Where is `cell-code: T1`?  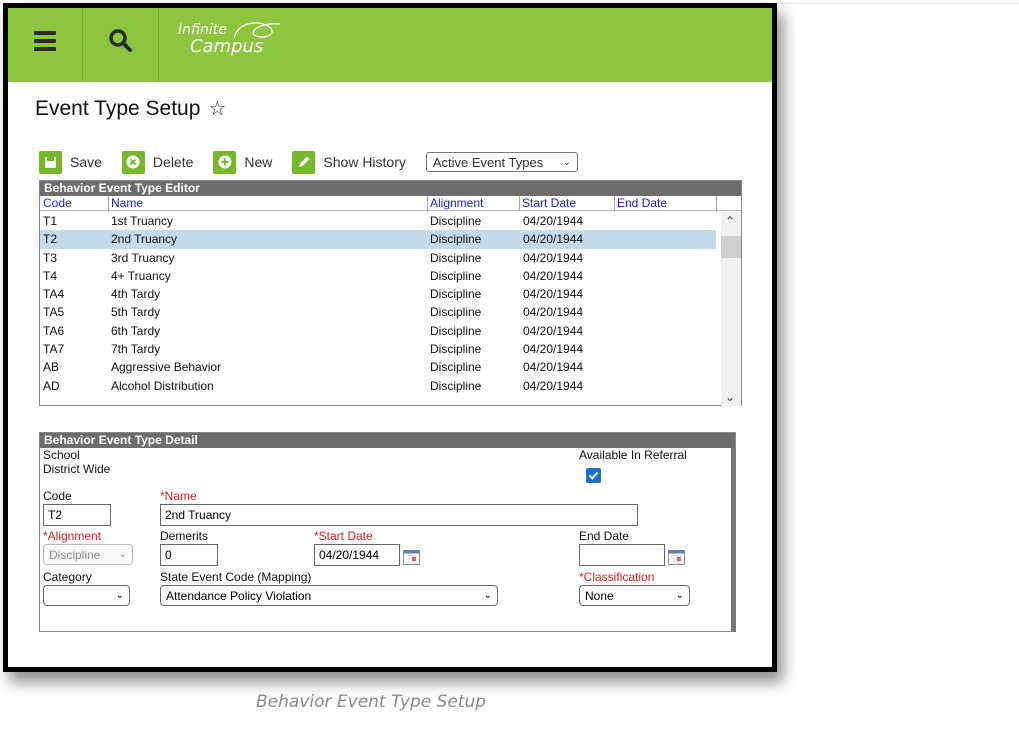 cell-code: T1 is located at coordinates (50, 221).